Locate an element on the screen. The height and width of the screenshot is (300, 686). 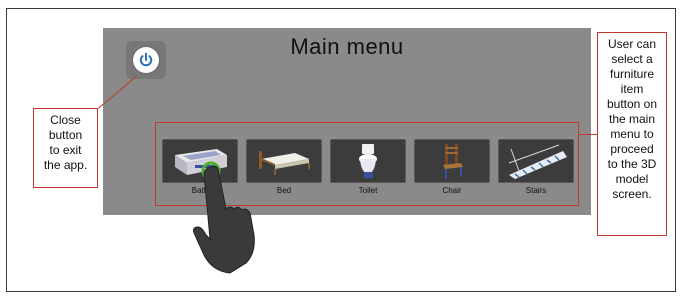
select-callout-connector is located at coordinates (587, 134).